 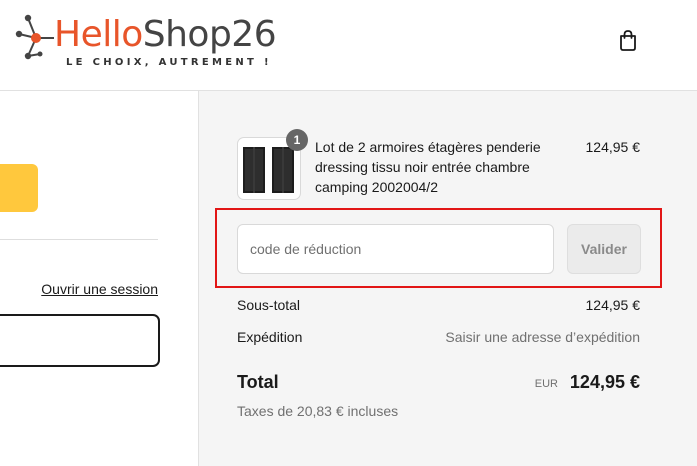 I want to click on login-link: Ouvrir une session, so click(x=99, y=289).